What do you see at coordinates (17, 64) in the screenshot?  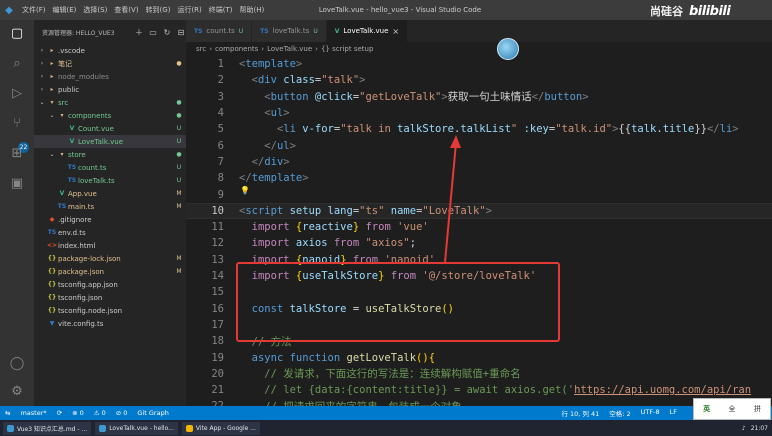 I see `search-icon: ⌕` at bounding box center [17, 64].